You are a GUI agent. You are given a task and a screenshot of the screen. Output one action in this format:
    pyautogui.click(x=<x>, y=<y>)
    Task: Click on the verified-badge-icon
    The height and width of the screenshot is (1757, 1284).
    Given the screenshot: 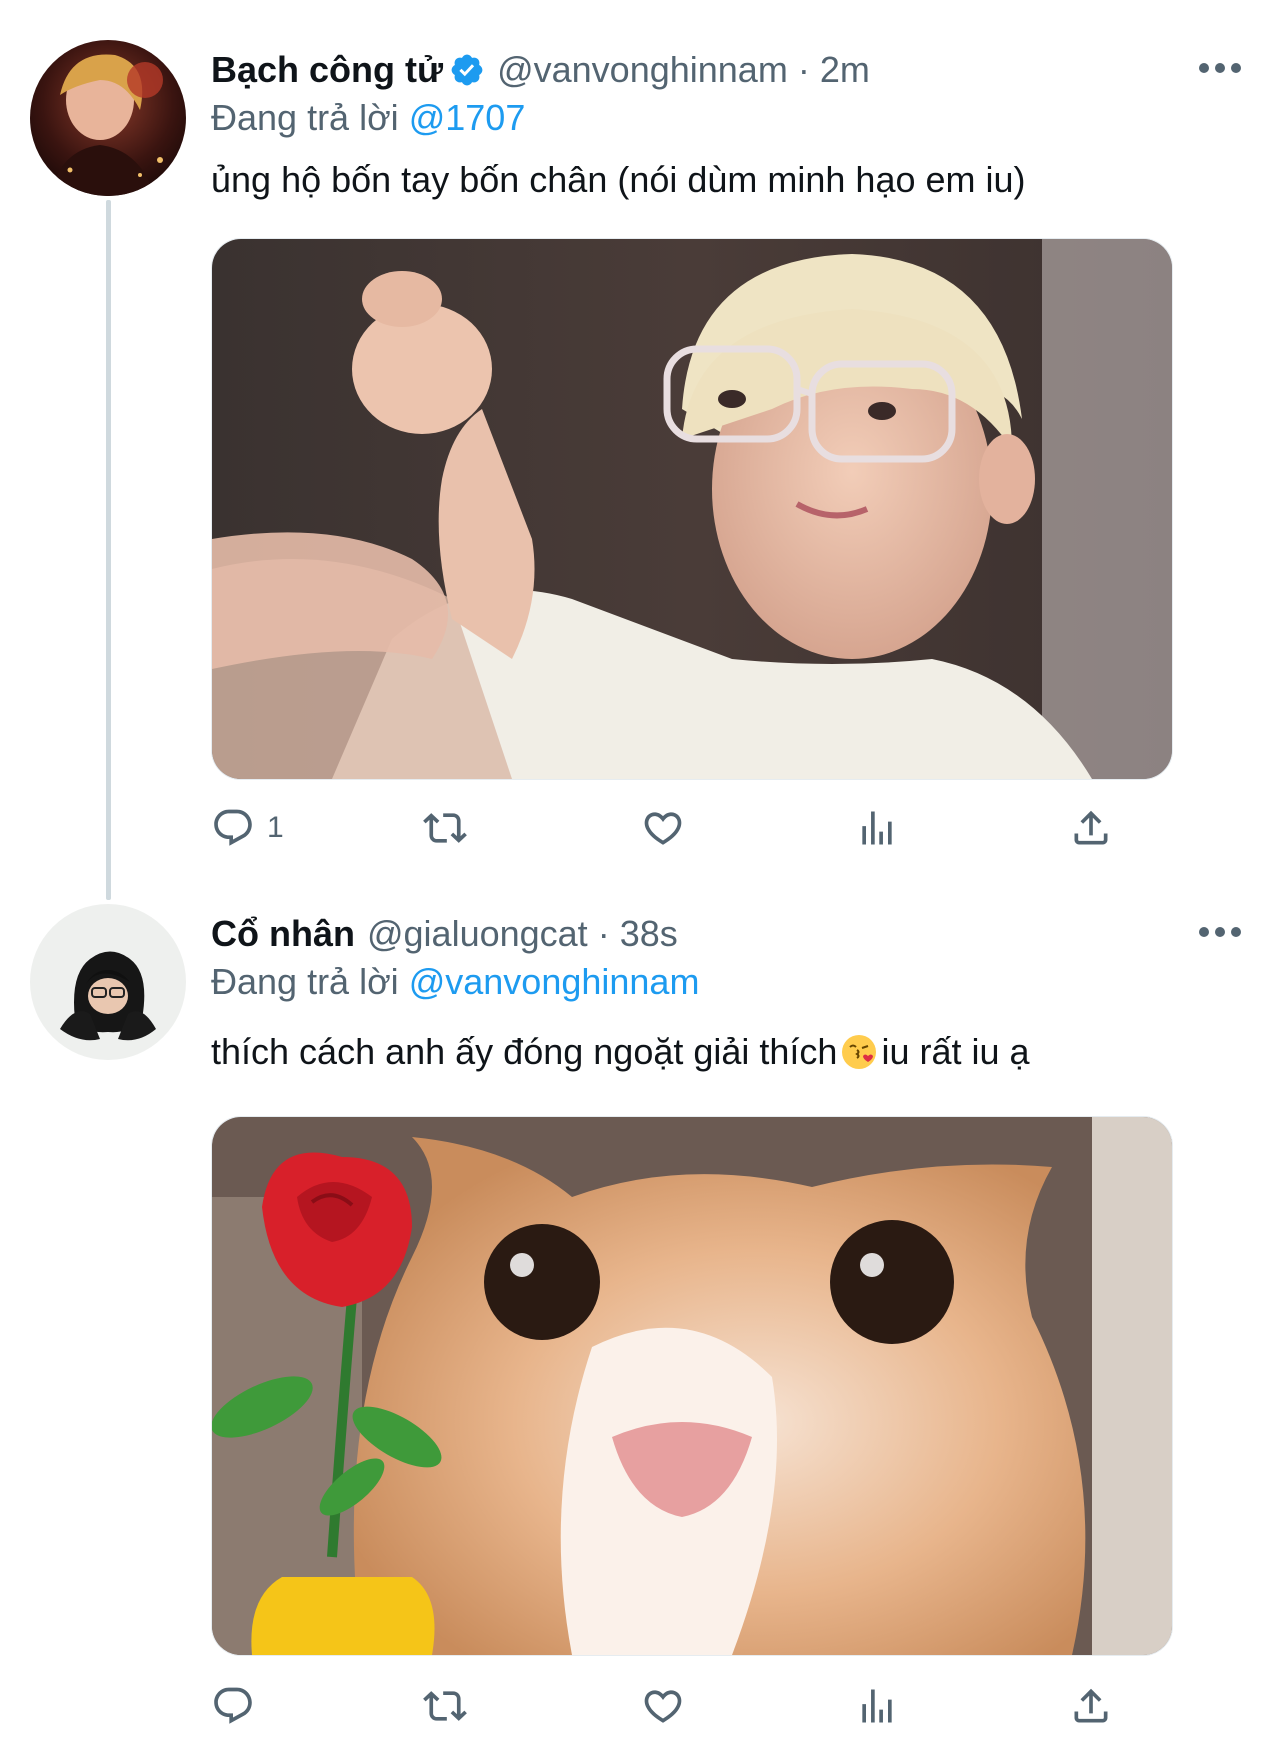 What is the action you would take?
    pyautogui.click(x=467, y=70)
    